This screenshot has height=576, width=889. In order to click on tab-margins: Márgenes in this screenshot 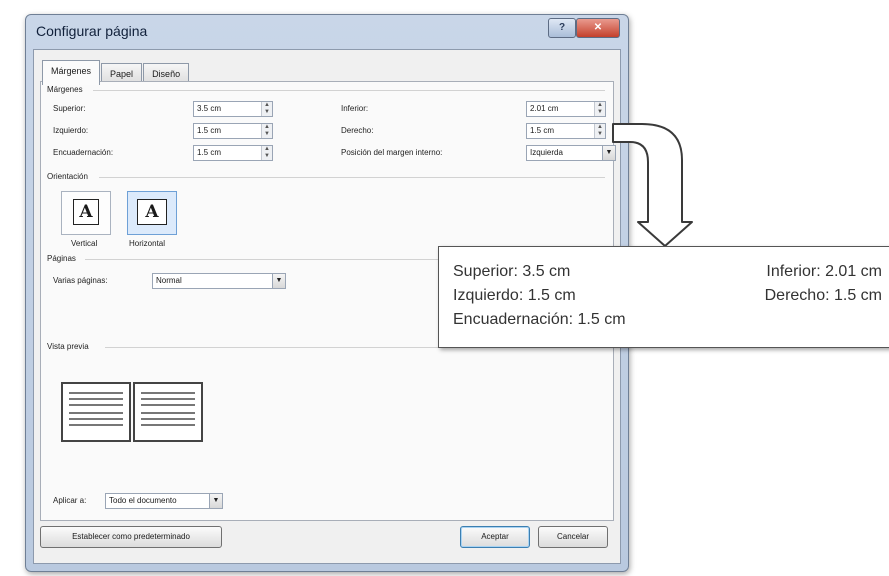, I will do `click(71, 72)`.